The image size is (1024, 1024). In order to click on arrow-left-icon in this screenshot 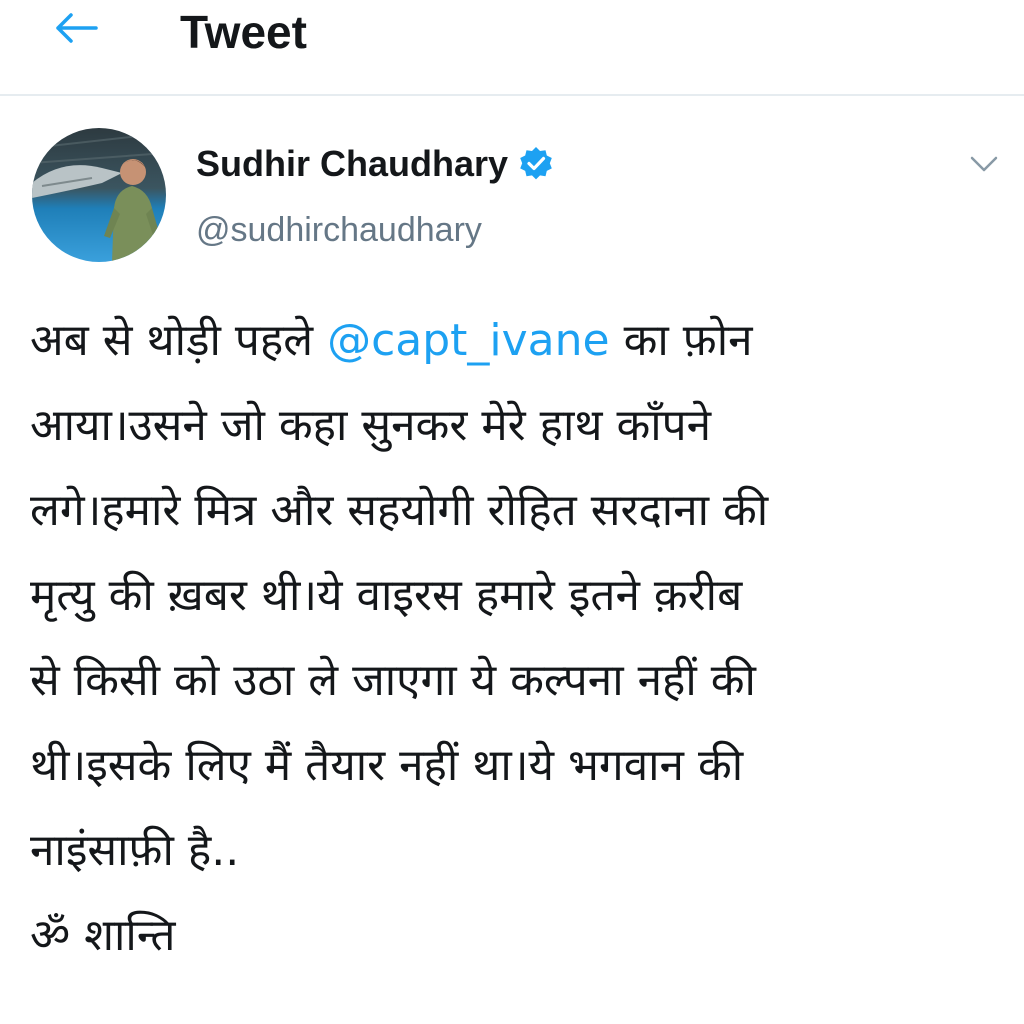, I will do `click(76, 30)`.